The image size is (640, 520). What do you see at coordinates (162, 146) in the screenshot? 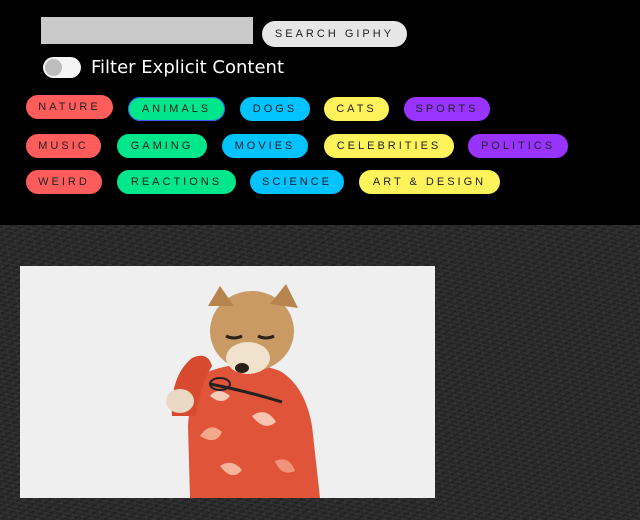
I see `category-gaming: GAMING` at bounding box center [162, 146].